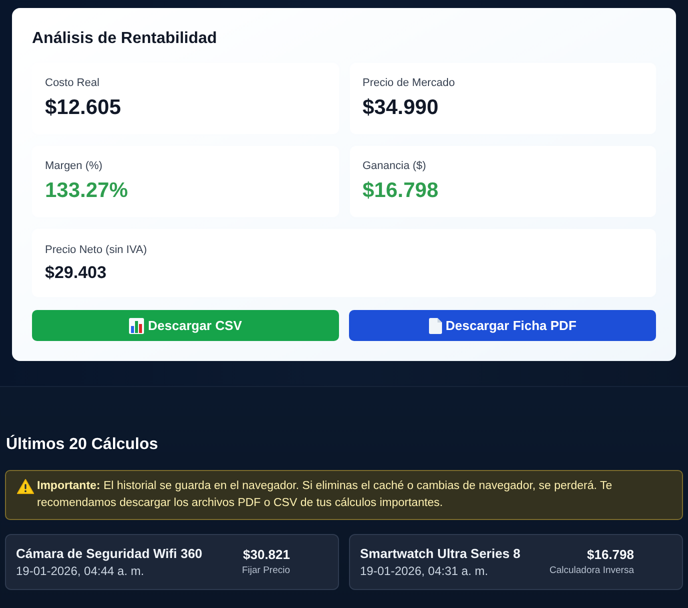 The image size is (688, 608). Describe the element at coordinates (266, 555) in the screenshot. I see `item-amount: $30.821` at that location.